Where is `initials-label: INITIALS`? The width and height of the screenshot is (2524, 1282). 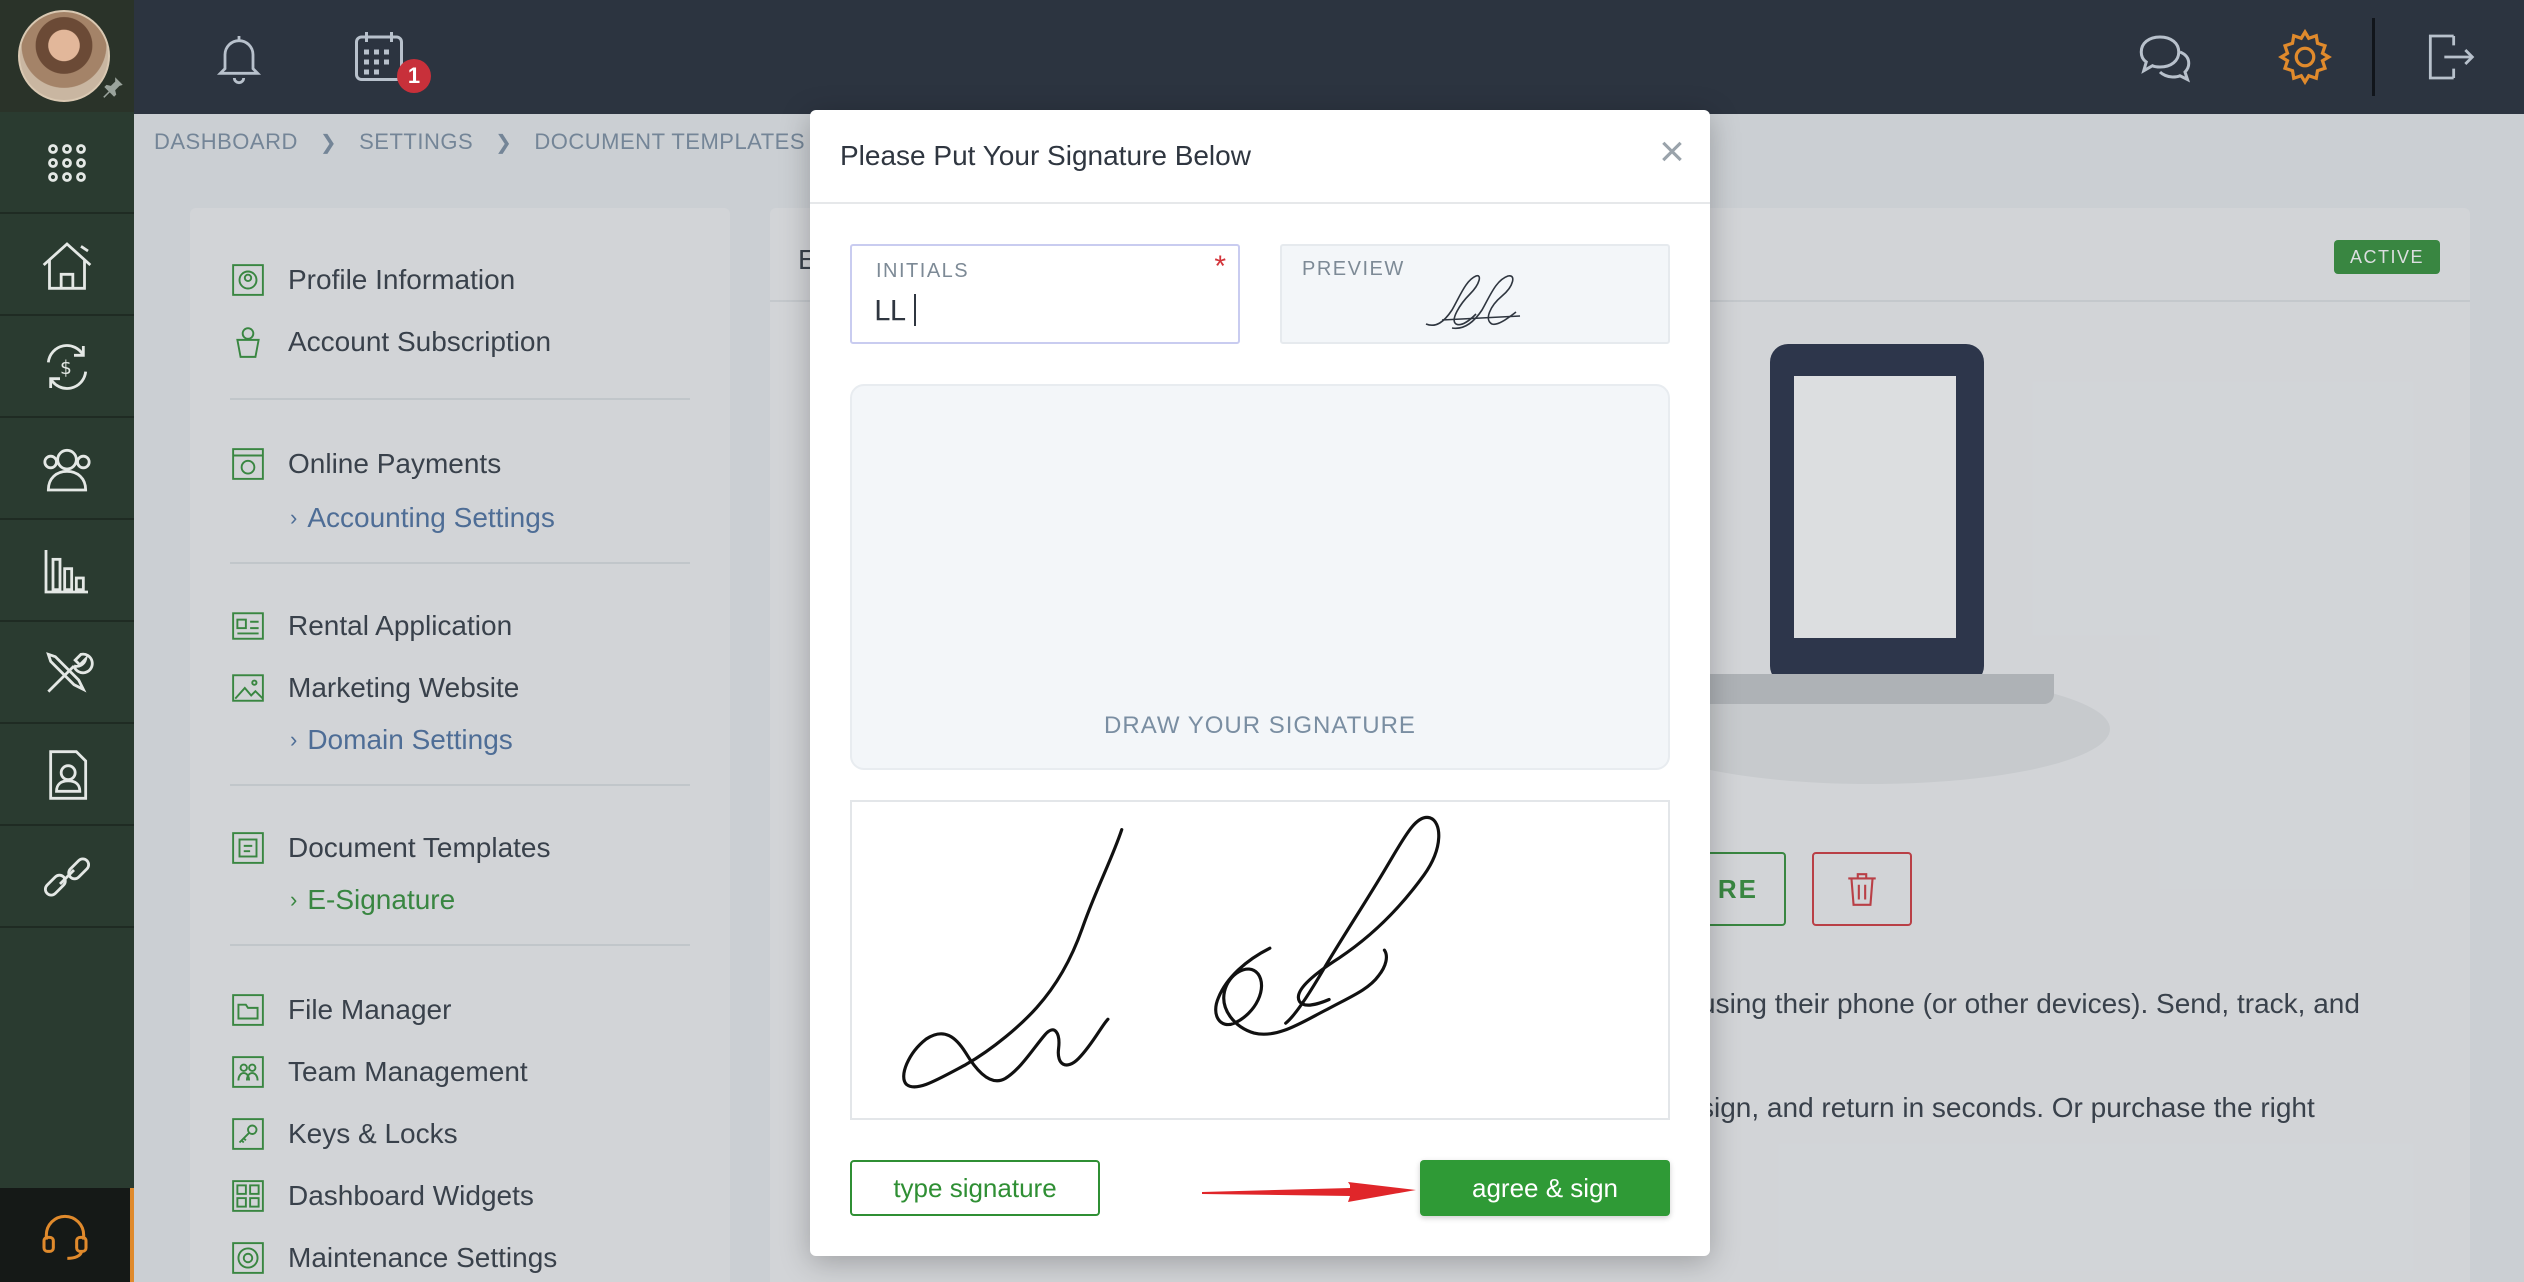
initials-label: INITIALS is located at coordinates (923, 271).